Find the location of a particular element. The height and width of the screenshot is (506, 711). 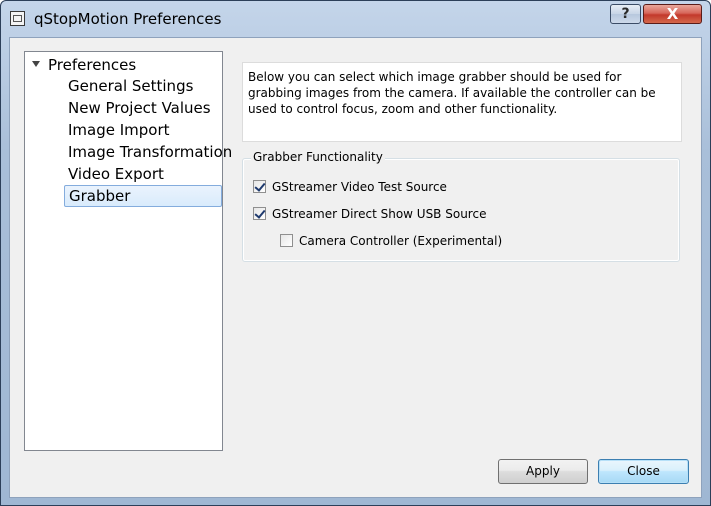

tree-item-new-project-values: New Project Values is located at coordinates (143, 108).